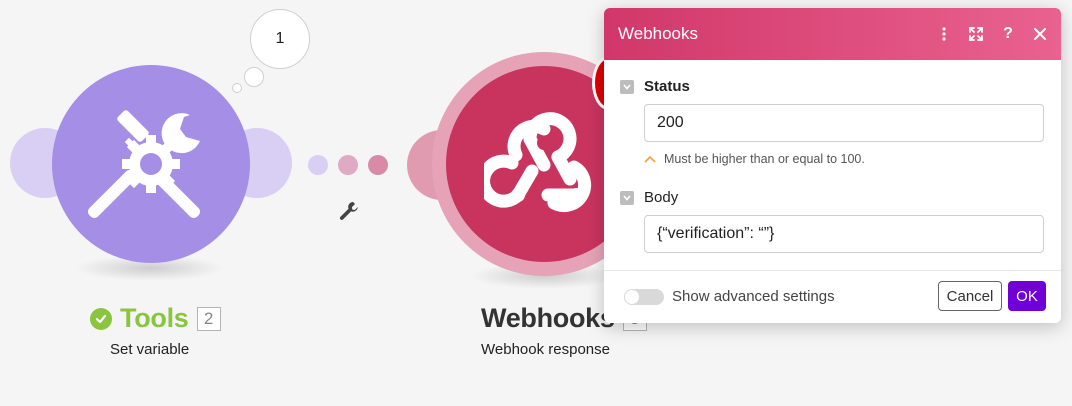 This screenshot has width=1072, height=406. Describe the element at coordinates (101, 318) in the screenshot. I see `success-check-icon` at that location.